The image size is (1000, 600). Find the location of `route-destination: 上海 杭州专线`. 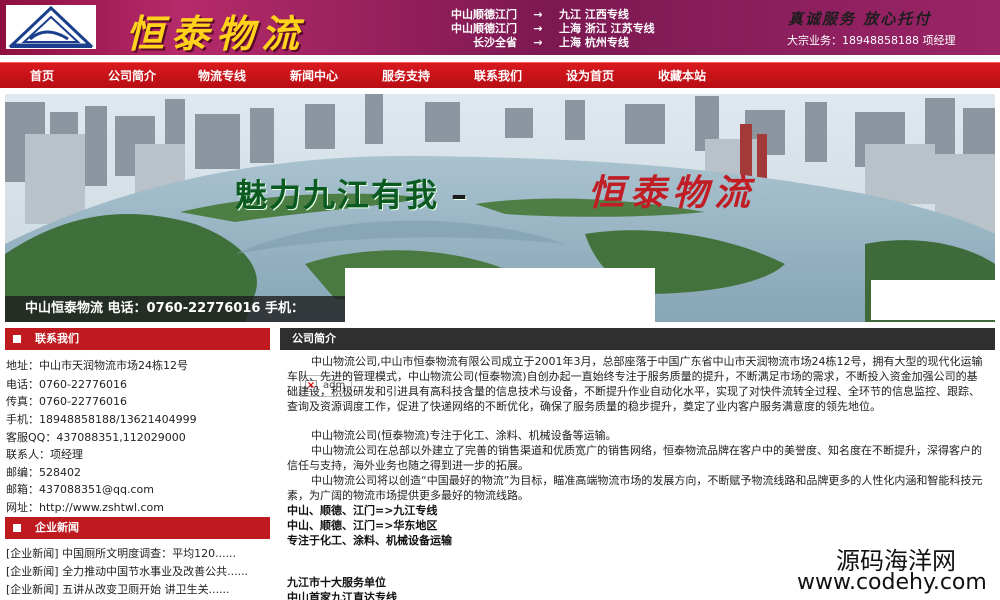

route-destination: 上海 杭州专线 is located at coordinates (594, 42).